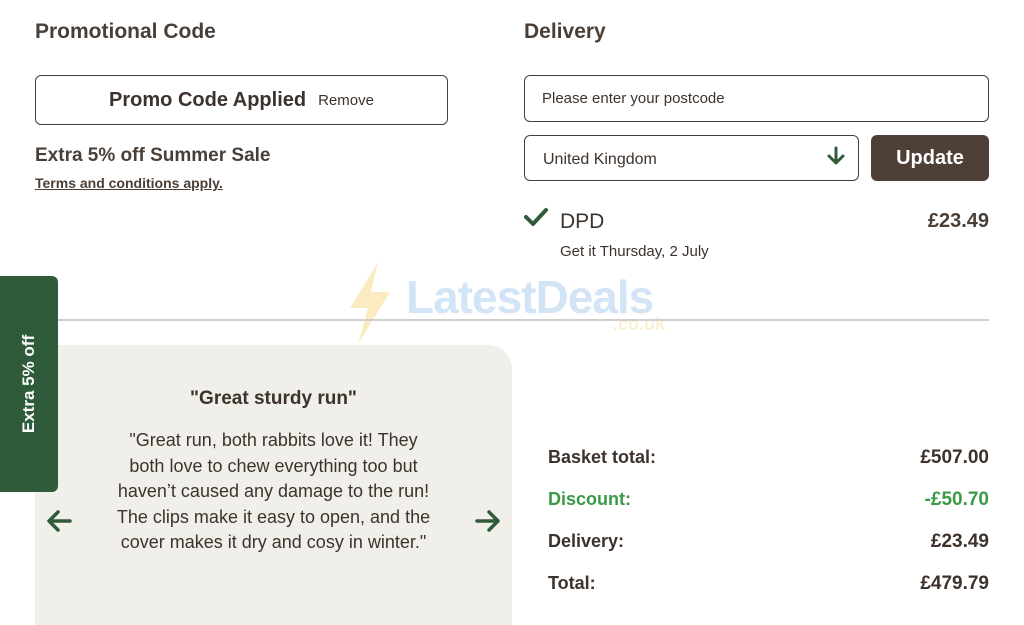 The width and height of the screenshot is (1024, 625). What do you see at coordinates (129, 183) in the screenshot?
I see `terms-link: Terms and conditions apply.` at bounding box center [129, 183].